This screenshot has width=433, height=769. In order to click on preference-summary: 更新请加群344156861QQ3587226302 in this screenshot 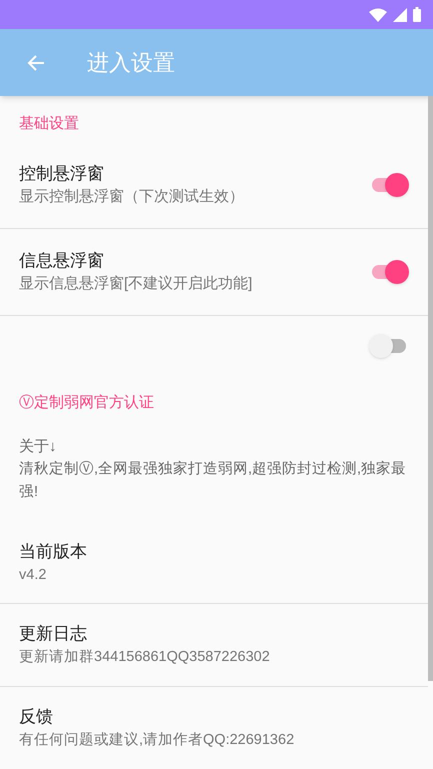, I will do `click(145, 658)`.